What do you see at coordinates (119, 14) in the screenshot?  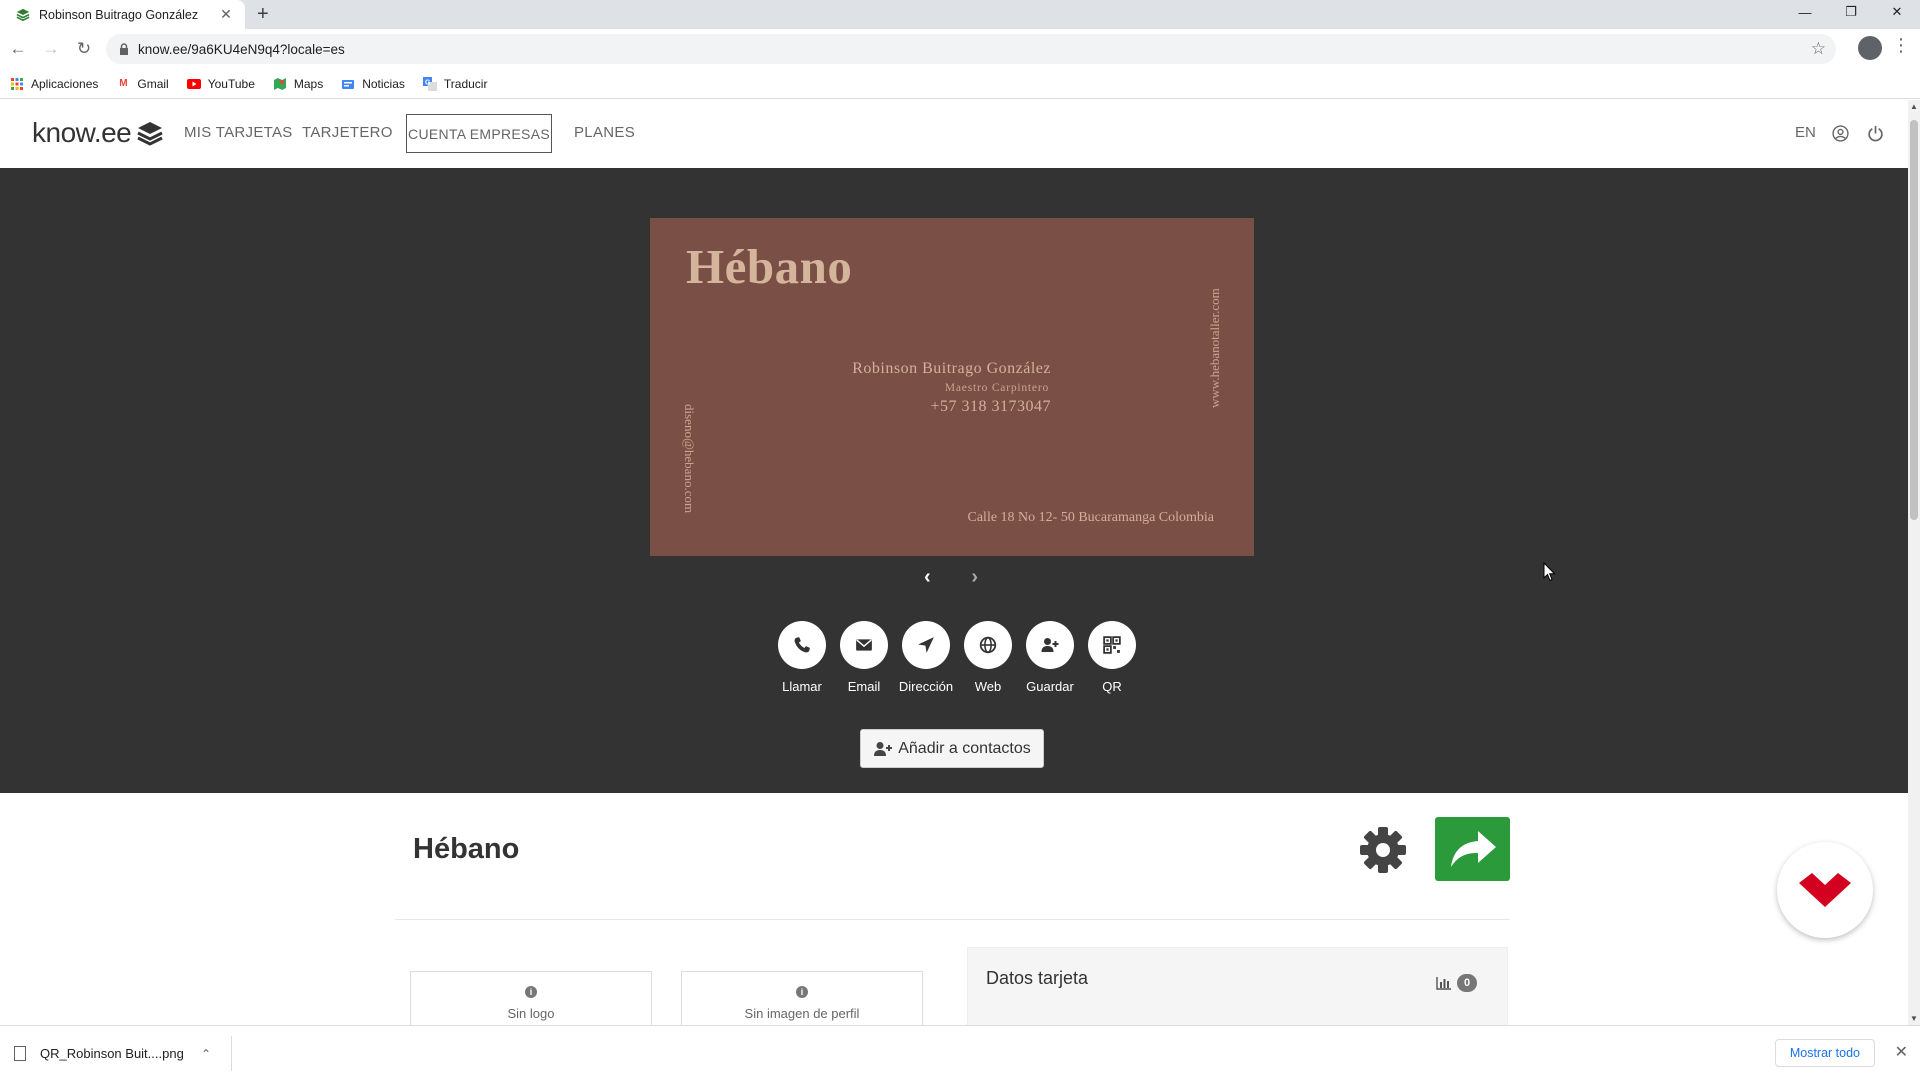 I see `tab-title: Robinson Buitrago González` at bounding box center [119, 14].